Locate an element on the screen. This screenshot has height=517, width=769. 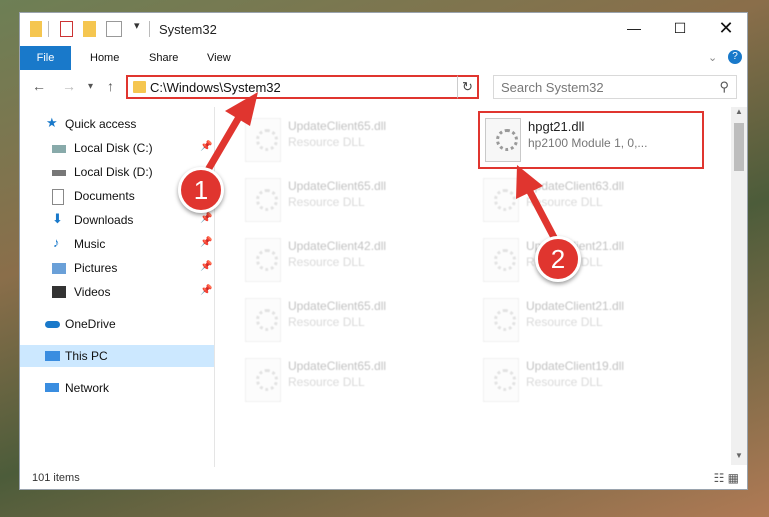
step-badge-1: 1 is located at coordinates (201, 190).